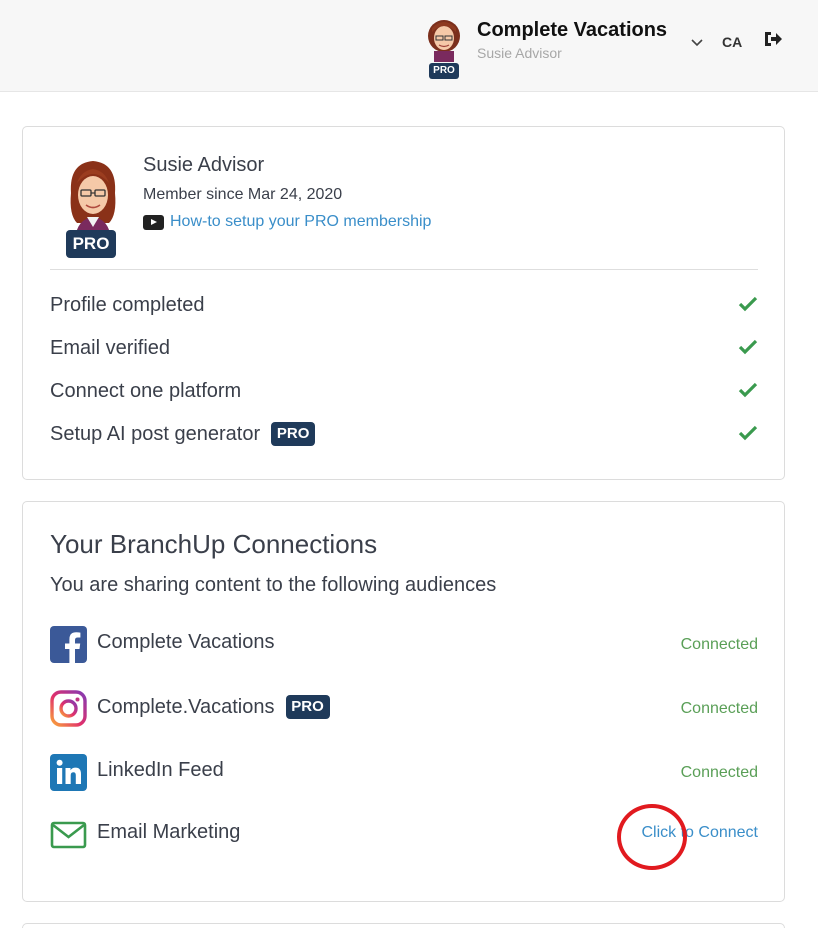 This screenshot has width=818, height=928. What do you see at coordinates (146, 390) in the screenshot?
I see `checklist-label: Connect one platform` at bounding box center [146, 390].